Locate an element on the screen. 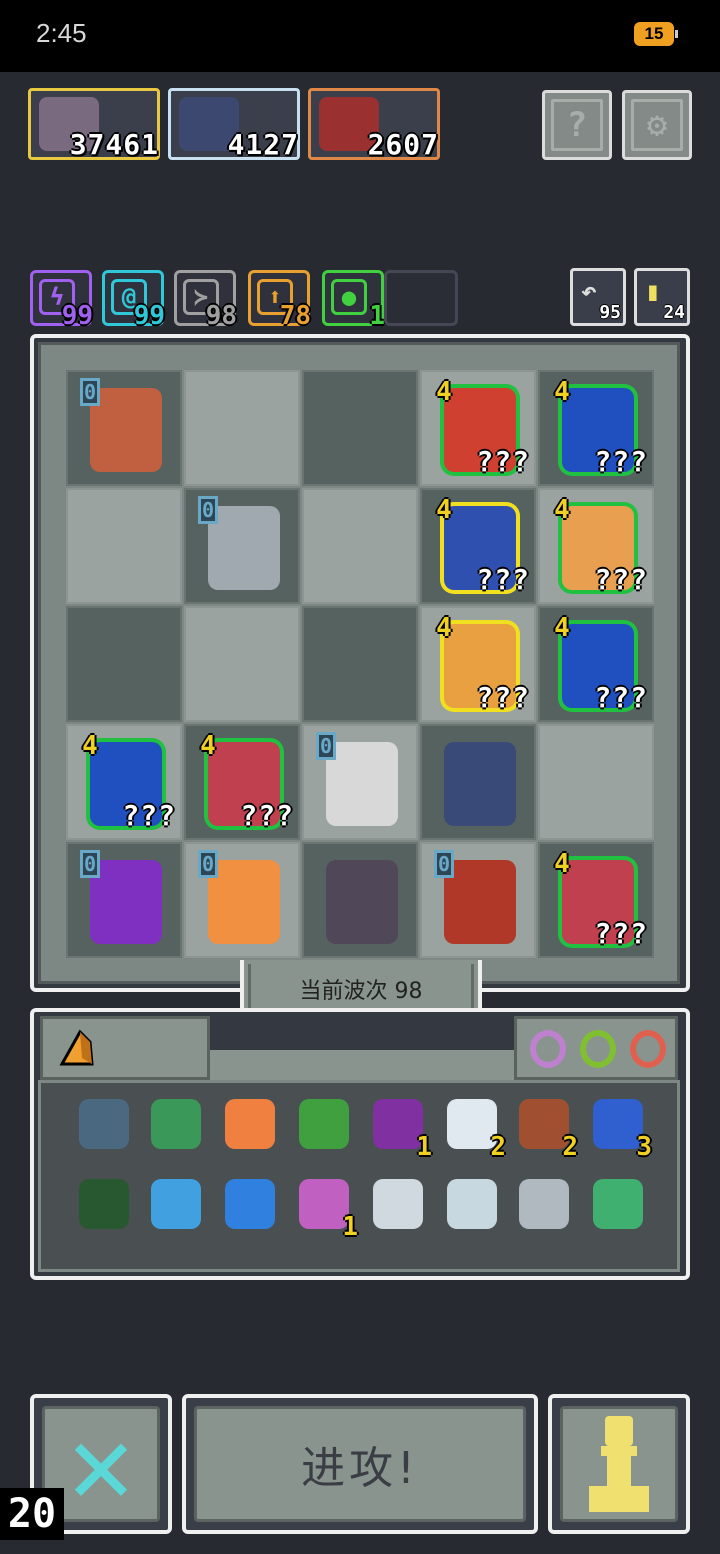 This screenshot has height=1554, width=720. resource-count: 98 is located at coordinates (221, 316).